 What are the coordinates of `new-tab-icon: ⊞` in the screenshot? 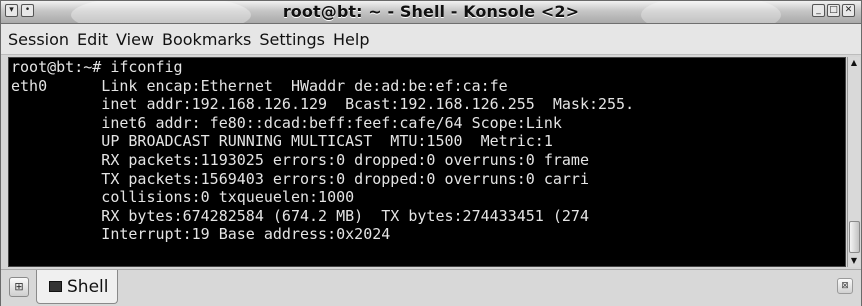 It's located at (19, 286).